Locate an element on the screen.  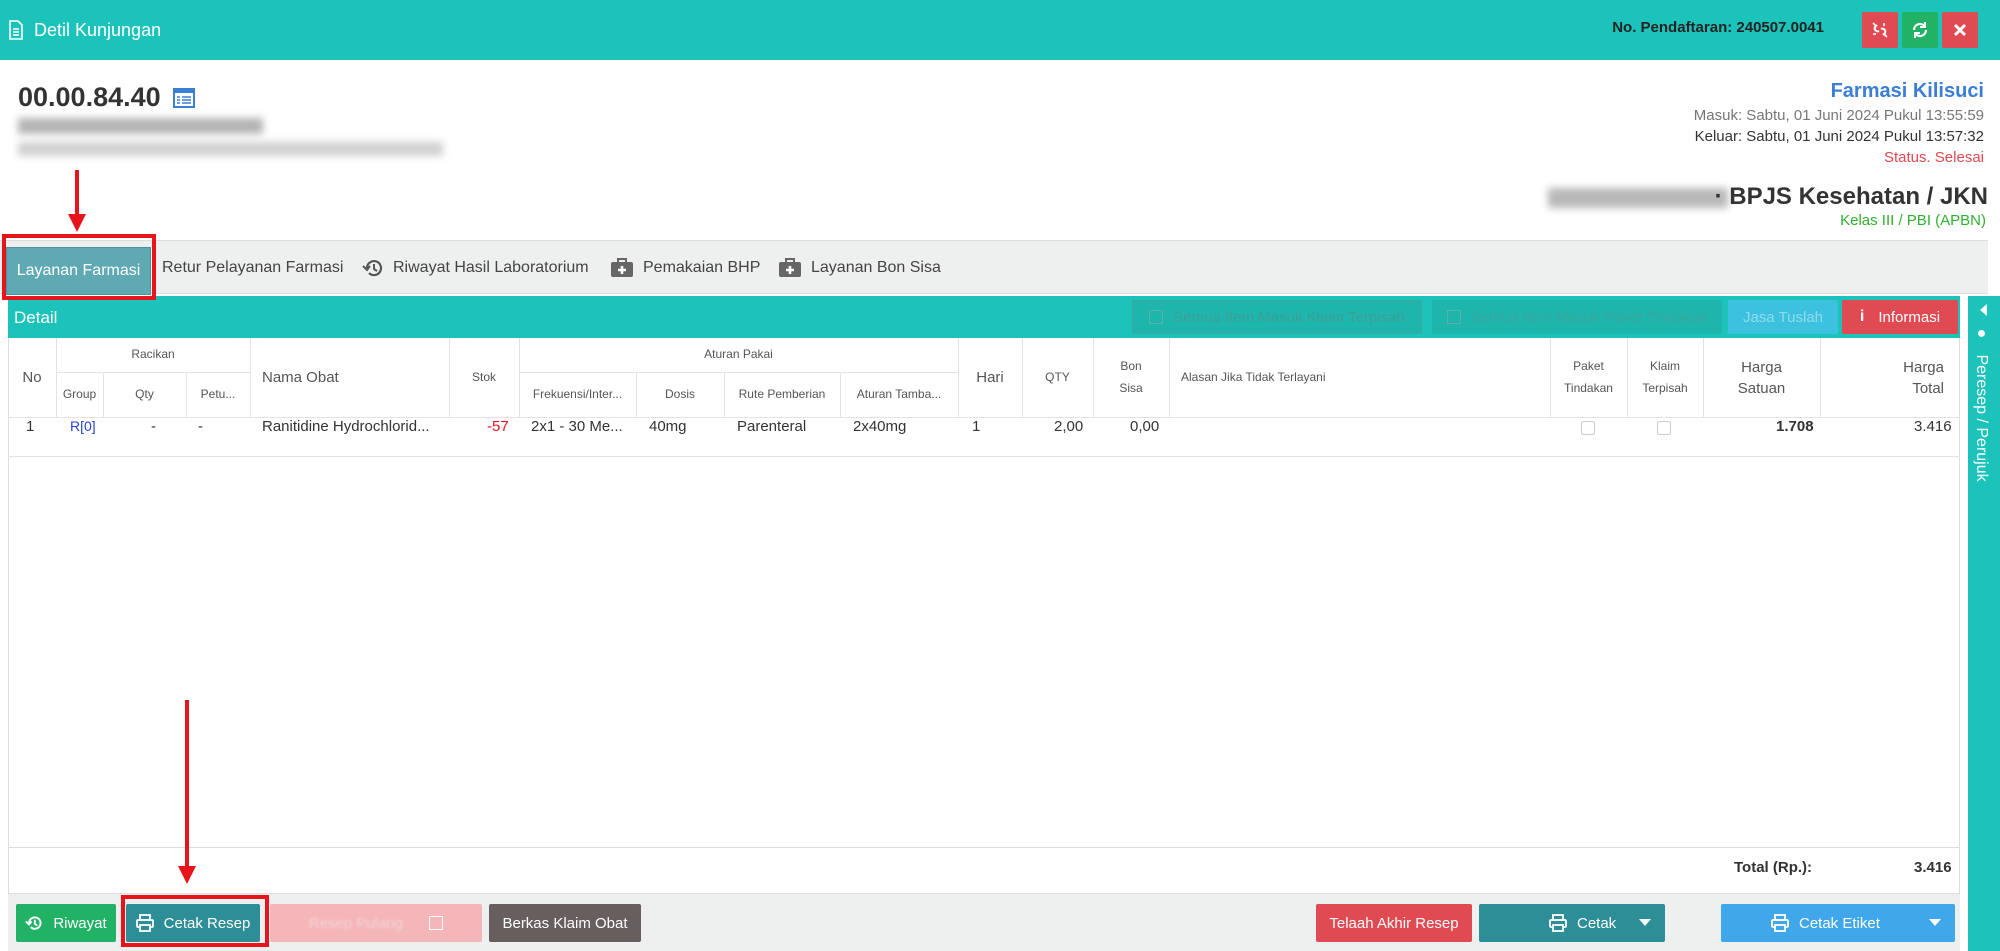
tab-pemakaian-bhp: Pemakaian BHP is located at coordinates (685, 267).